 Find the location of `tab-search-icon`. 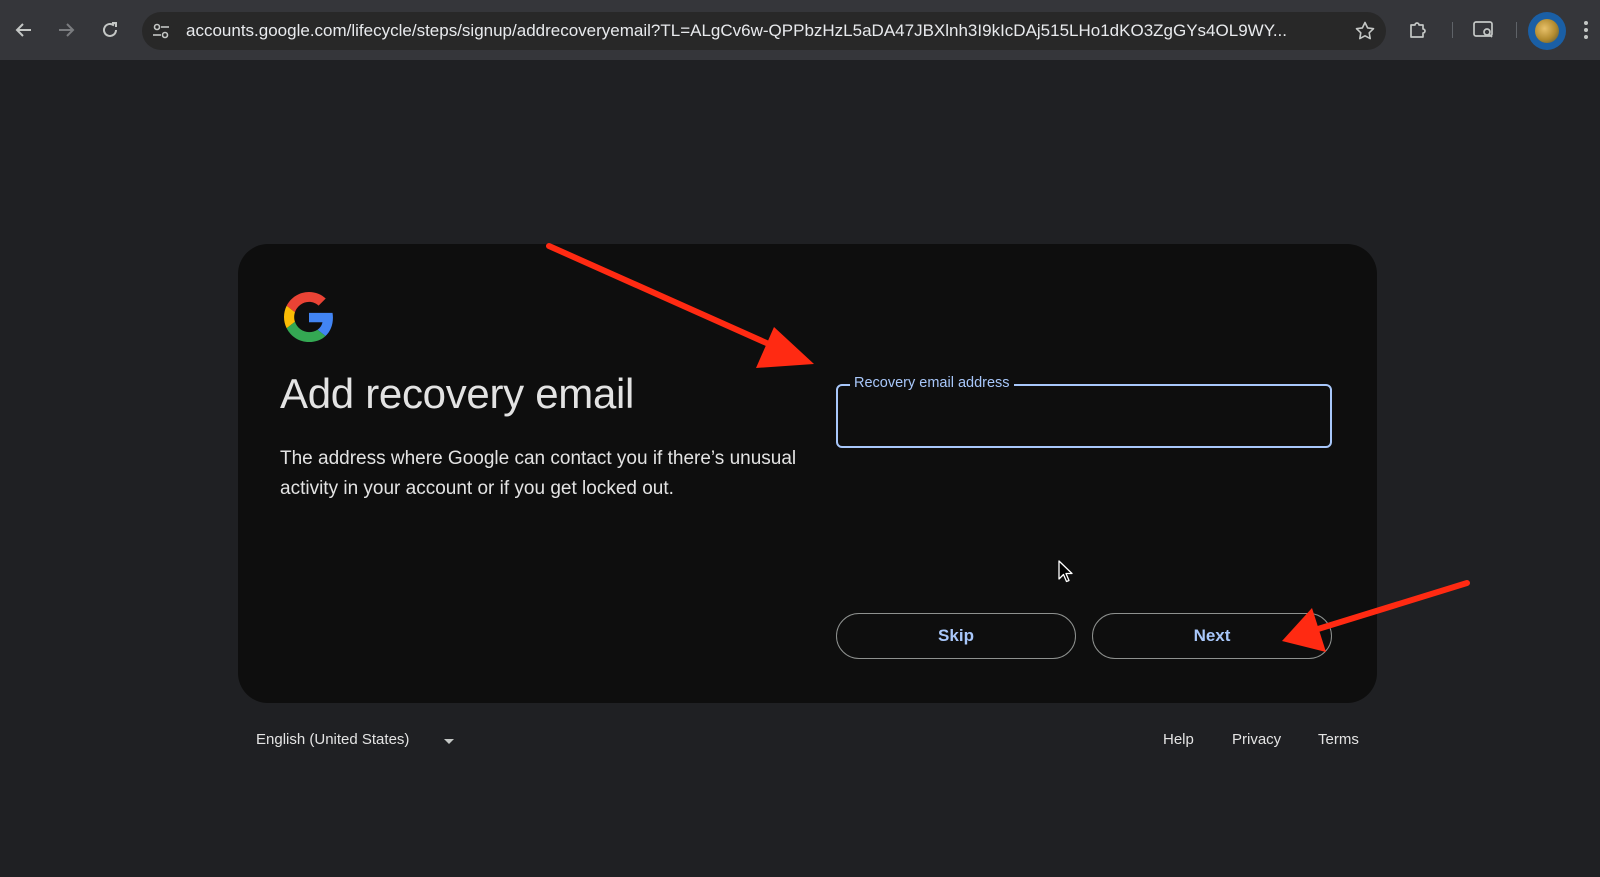

tab-search-icon is located at coordinates (1484, 30).